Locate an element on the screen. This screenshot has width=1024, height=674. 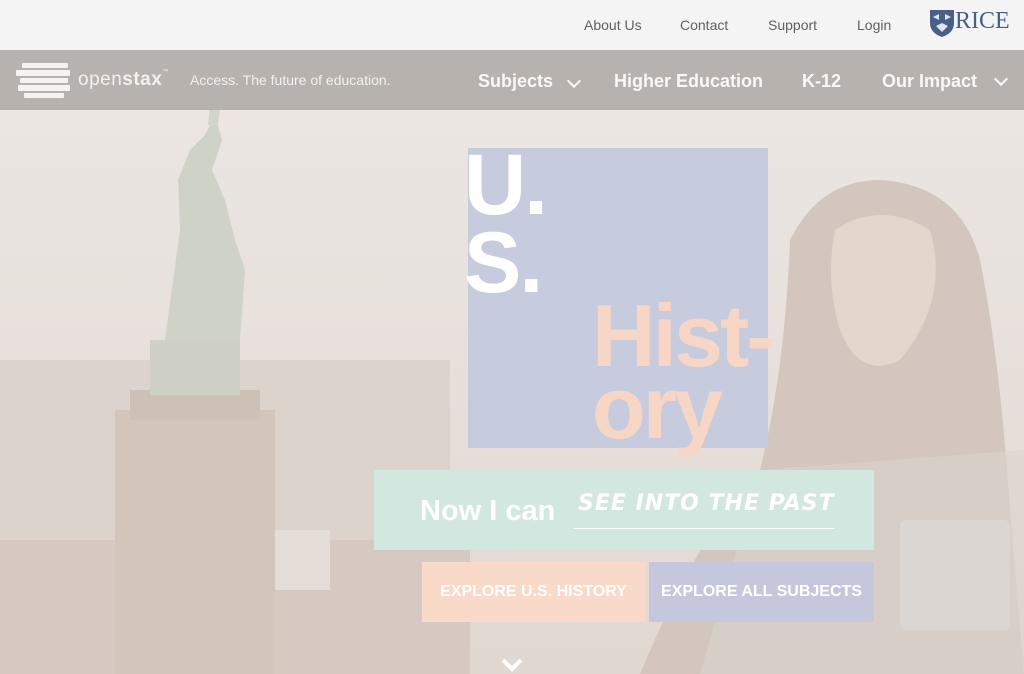
rice-logo-text: RICE is located at coordinates (982, 21).